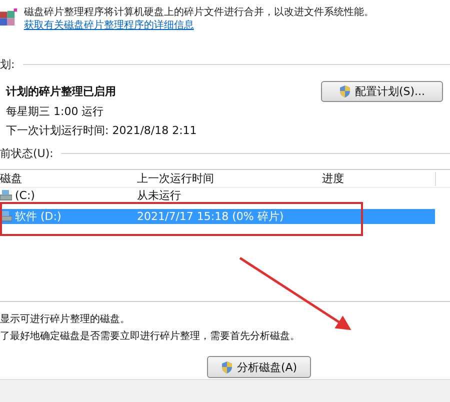  What do you see at coordinates (259, 367) in the screenshot?
I see `analyze-disk-button: 分析磁盘(A)` at bounding box center [259, 367].